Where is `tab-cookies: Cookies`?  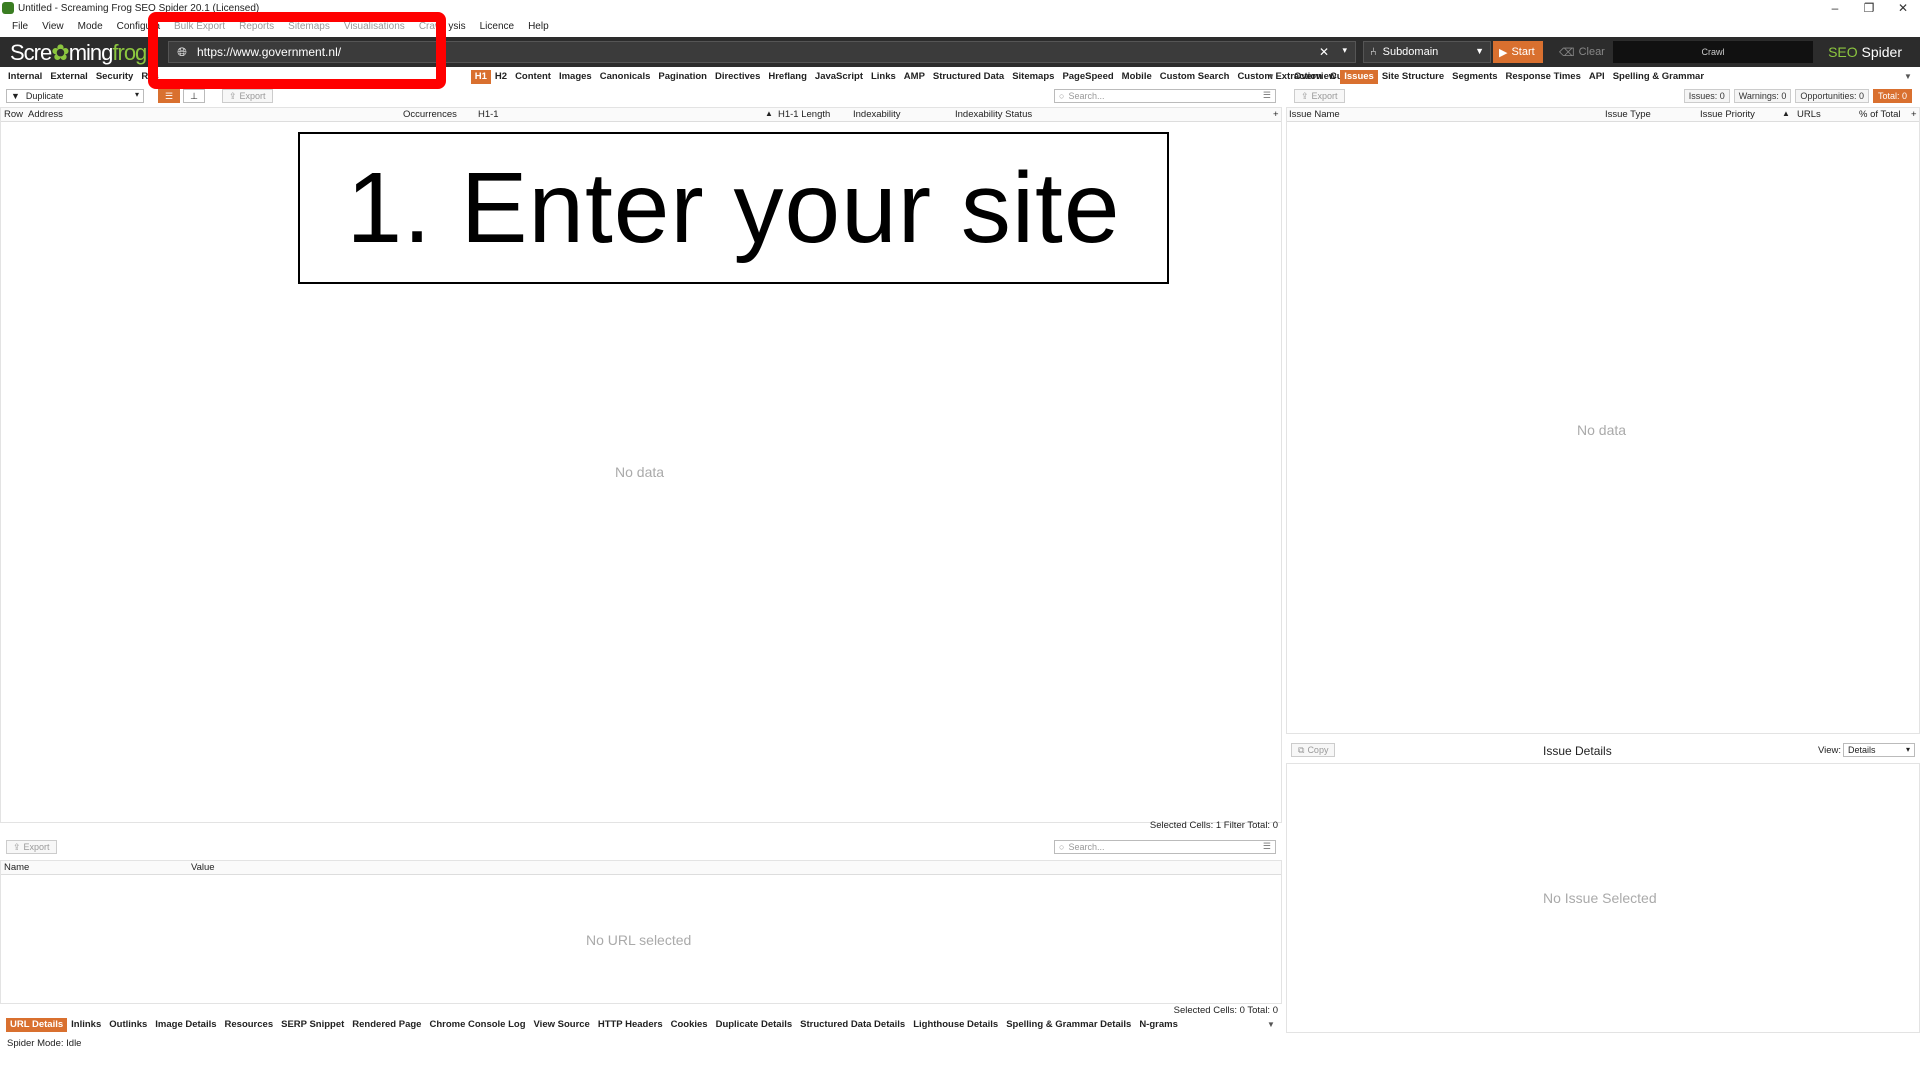
tab-cookies: Cookies is located at coordinates (689, 1025).